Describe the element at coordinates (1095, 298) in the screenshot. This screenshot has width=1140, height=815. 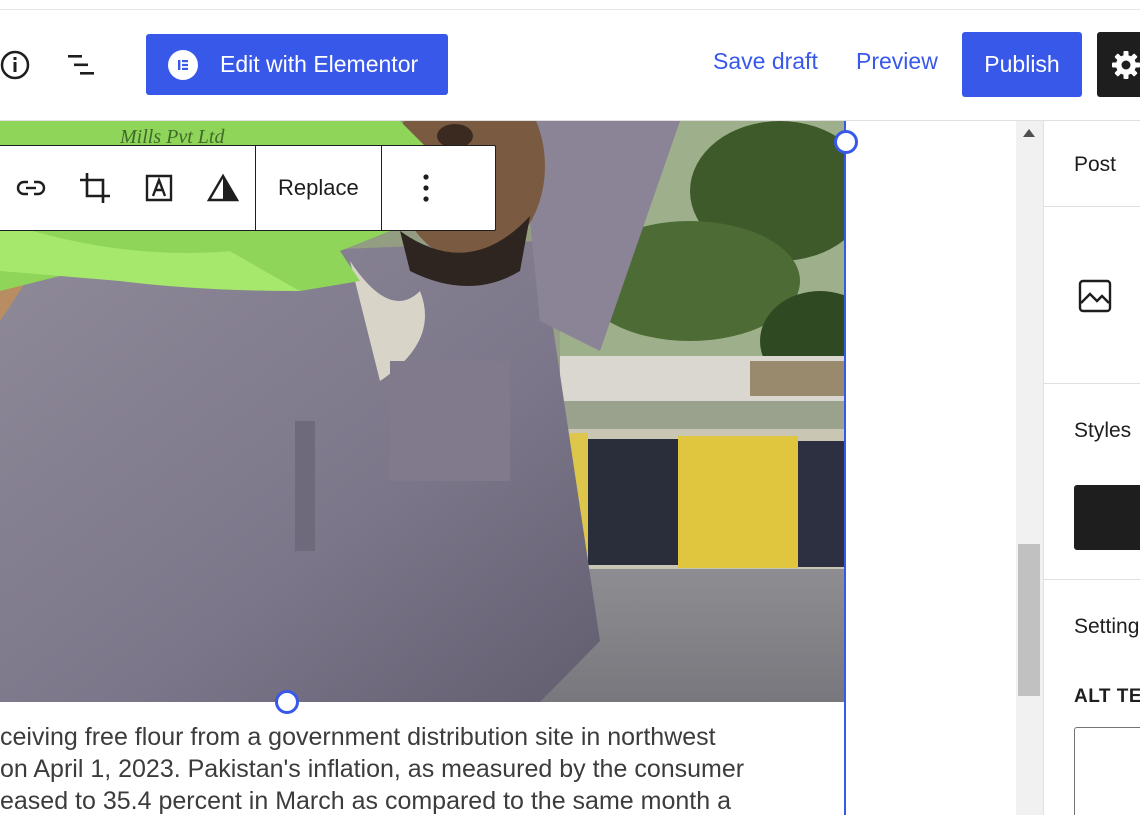
I see `image-icon` at that location.